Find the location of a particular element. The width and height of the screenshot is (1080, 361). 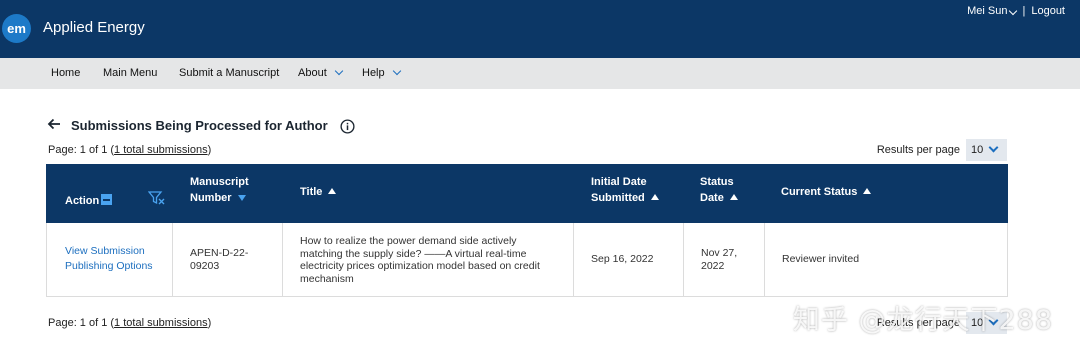

results-per-page-label: Results per page is located at coordinates (918, 150).